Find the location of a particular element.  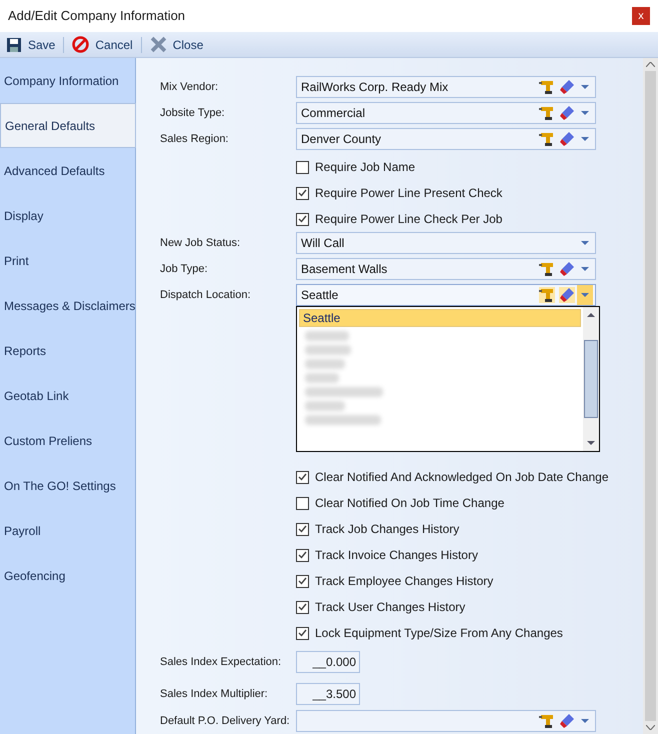

sidebar-tab: Custom Preliens is located at coordinates (67, 440).